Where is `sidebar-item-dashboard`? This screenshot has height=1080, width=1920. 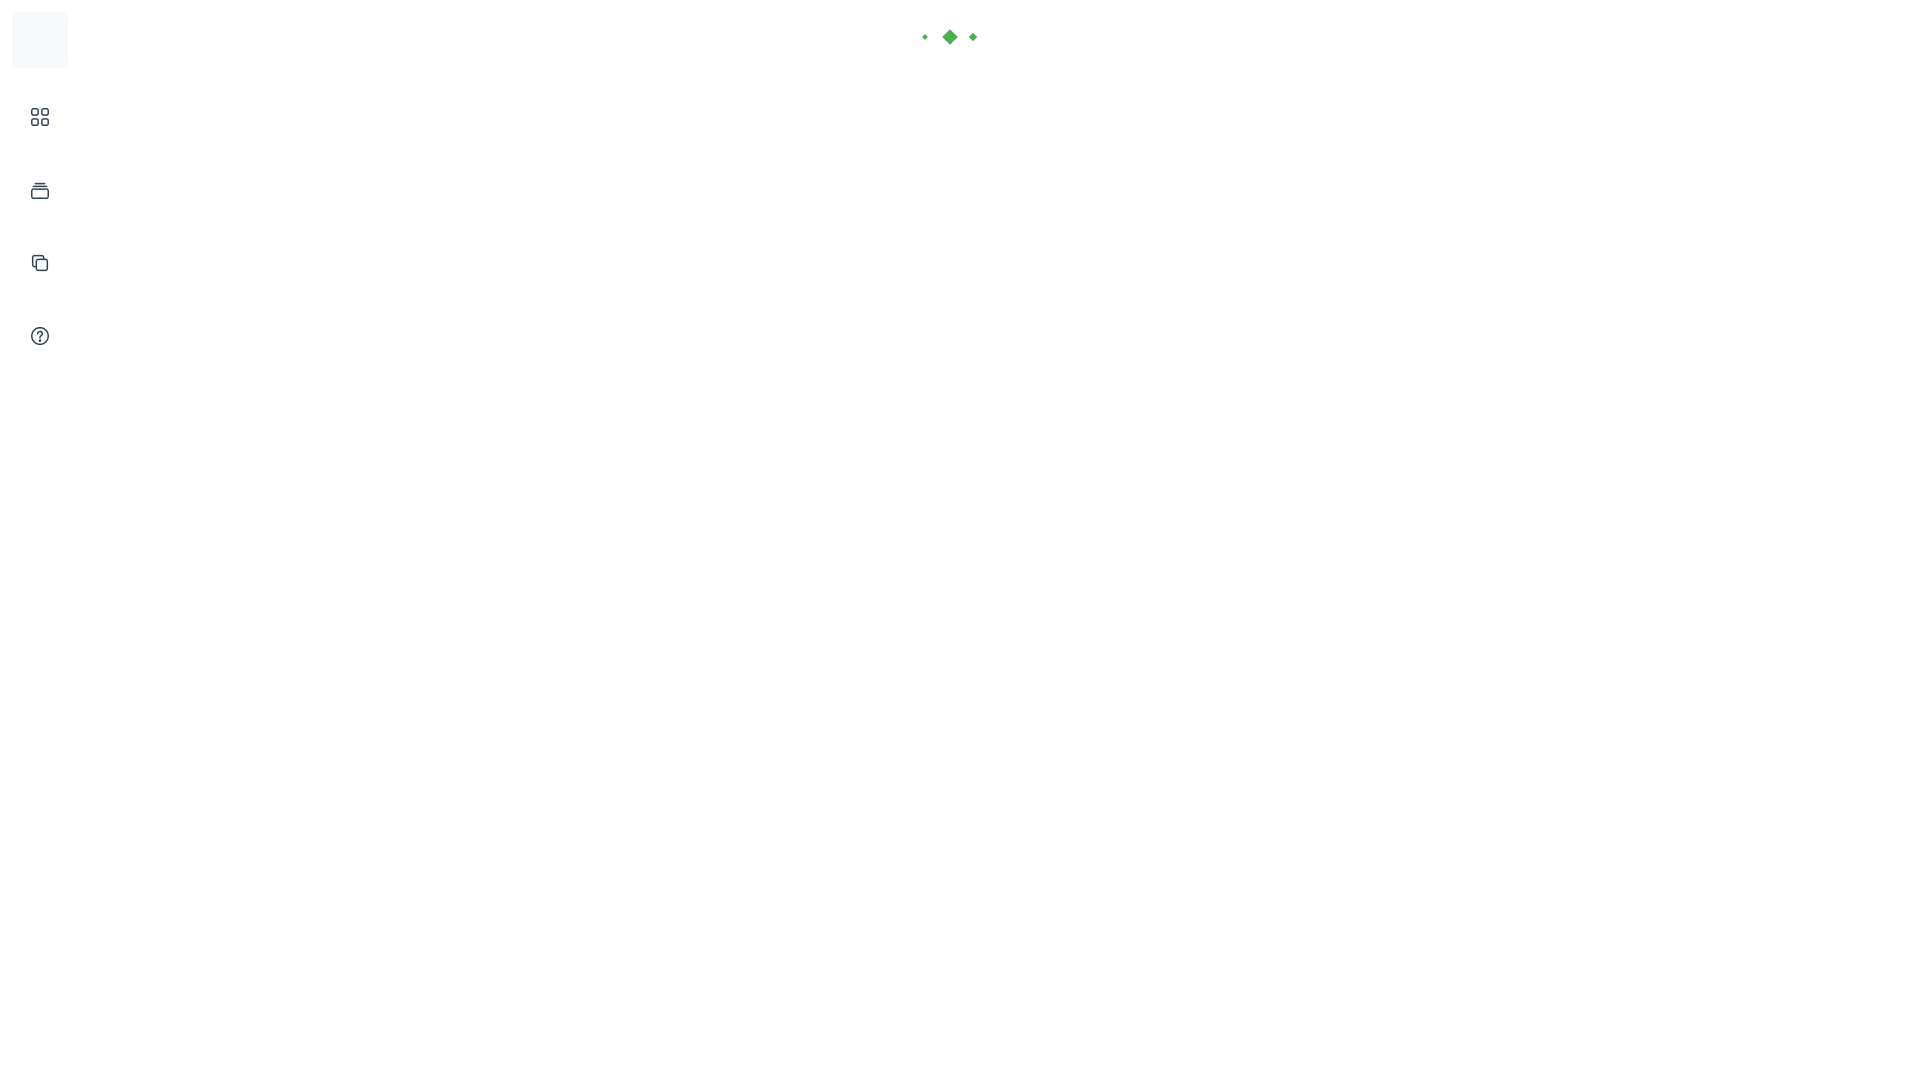
sidebar-item-dashboard is located at coordinates (40, 117).